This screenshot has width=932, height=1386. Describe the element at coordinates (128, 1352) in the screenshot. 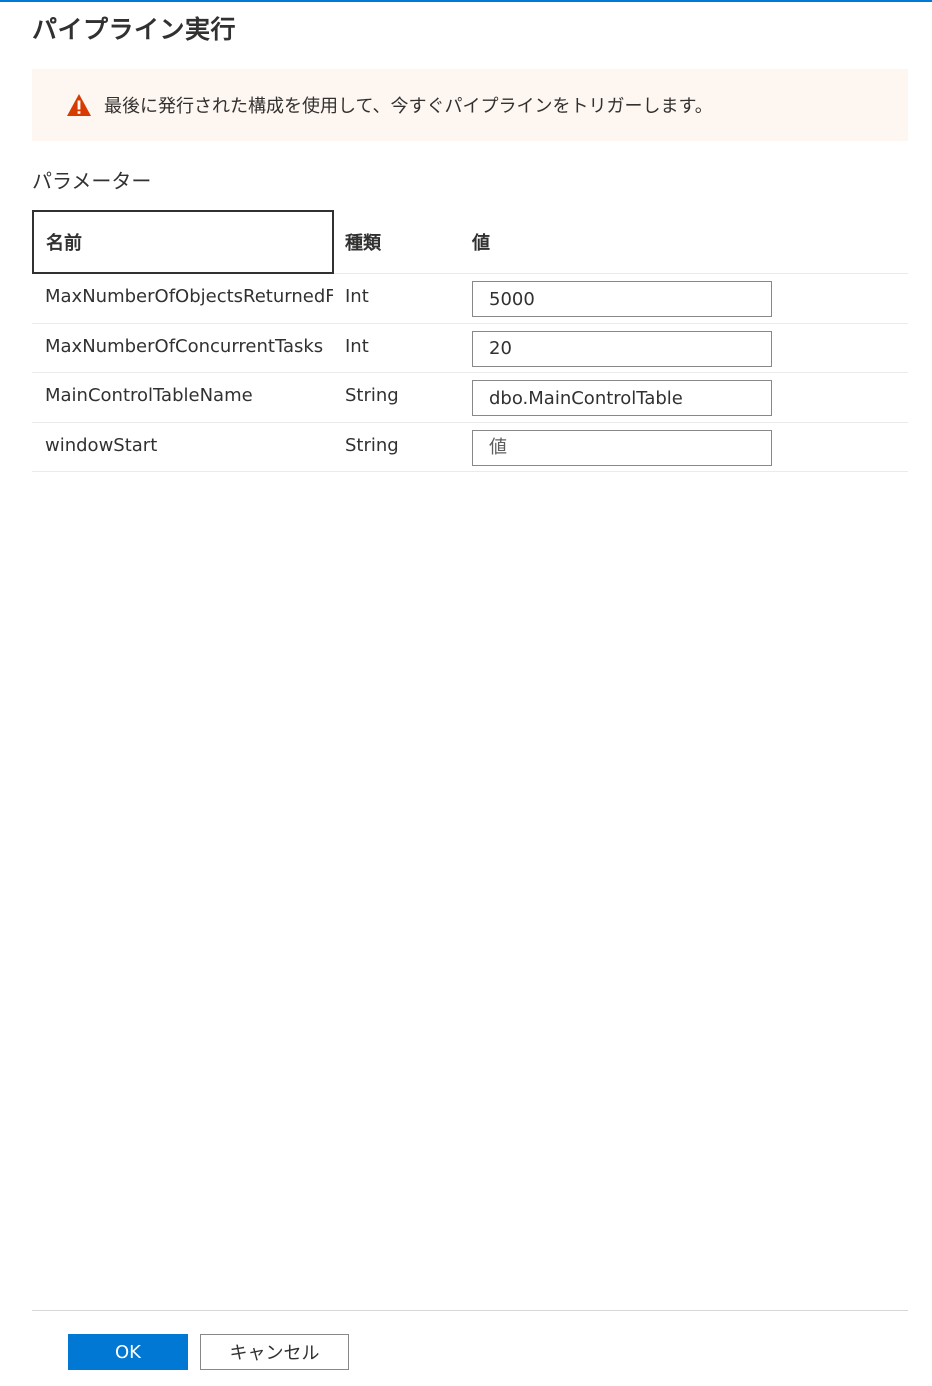

I see `ok-button: OK` at that location.